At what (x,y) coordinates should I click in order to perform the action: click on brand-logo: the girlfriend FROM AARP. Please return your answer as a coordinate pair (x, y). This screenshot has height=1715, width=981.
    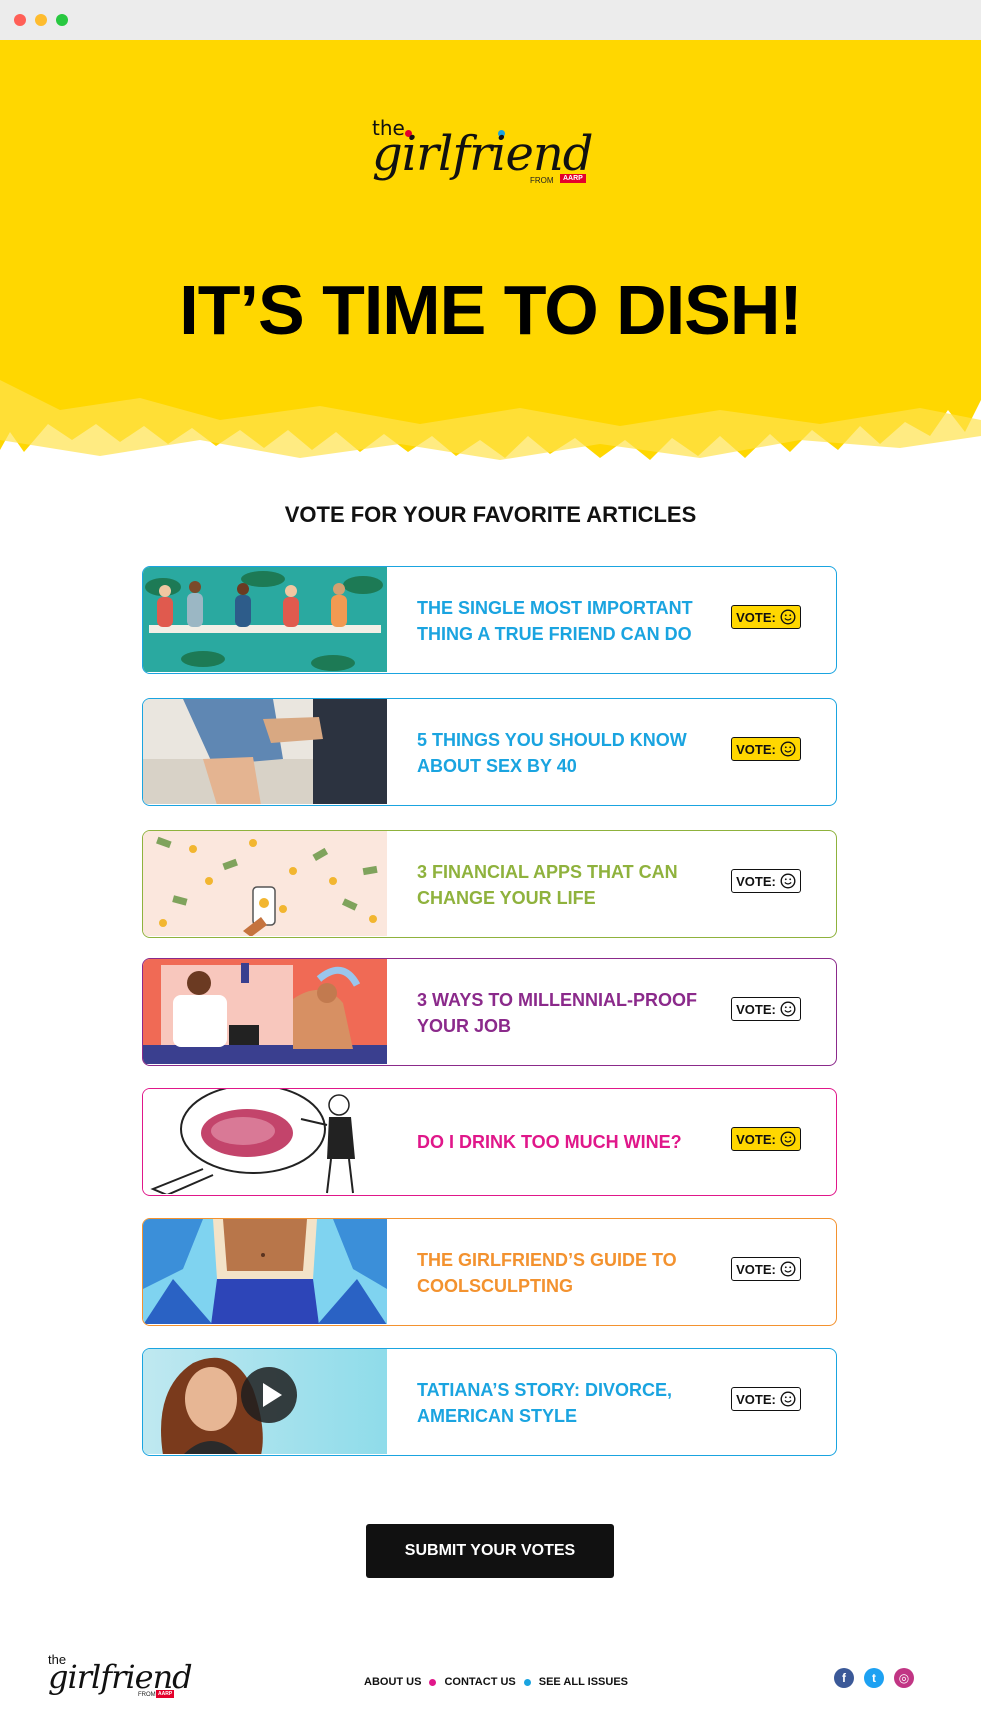
    Looking at the image, I should click on (487, 150).